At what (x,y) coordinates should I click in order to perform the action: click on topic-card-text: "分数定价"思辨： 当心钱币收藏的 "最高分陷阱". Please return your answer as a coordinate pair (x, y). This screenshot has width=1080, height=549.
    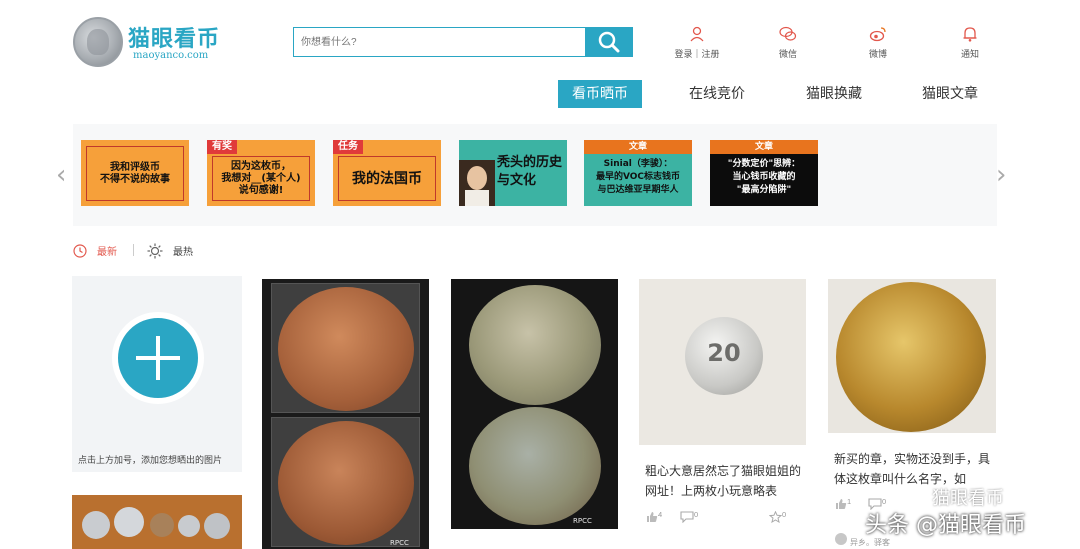
    Looking at the image, I should click on (764, 177).